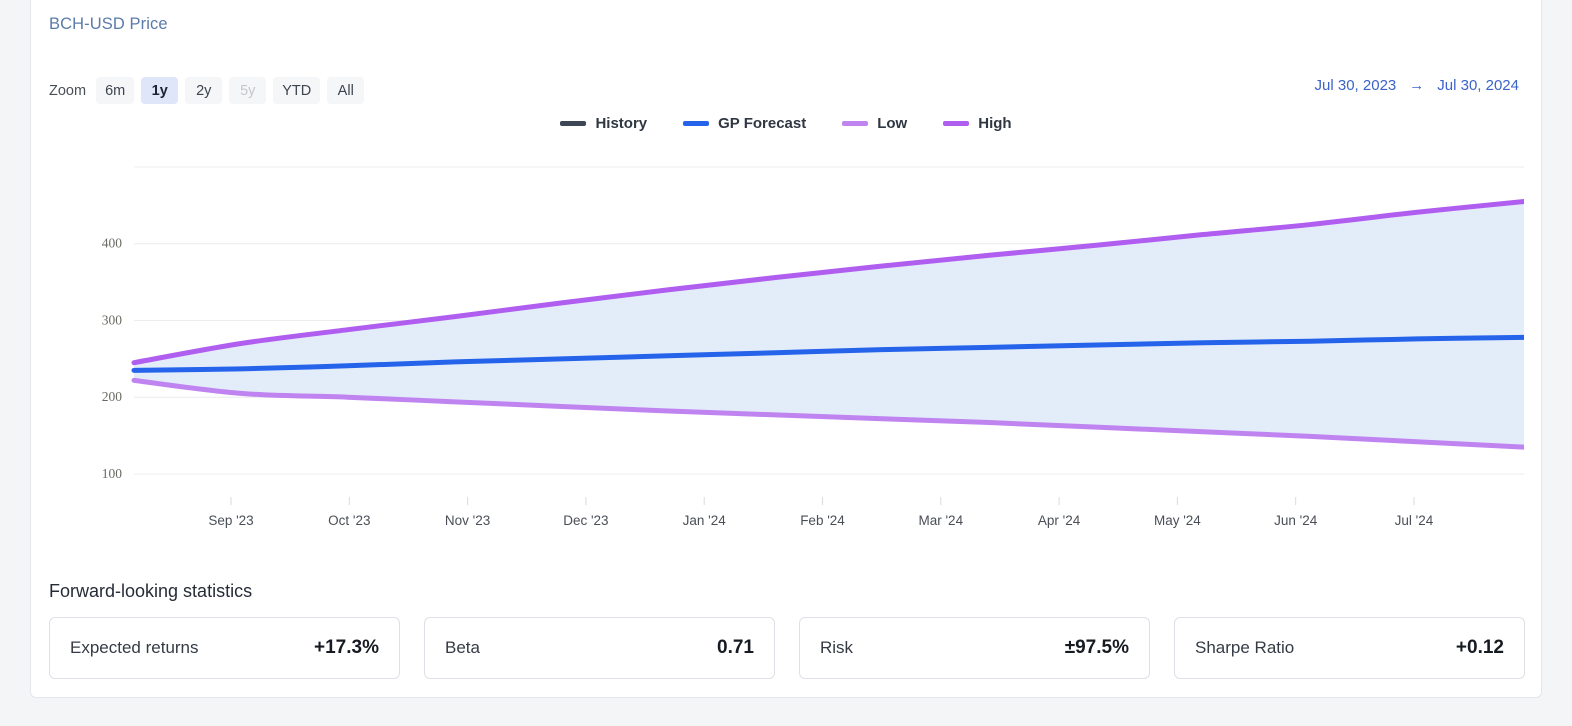  What do you see at coordinates (1096, 647) in the screenshot?
I see `stat-value-risk: ±97.5%` at bounding box center [1096, 647].